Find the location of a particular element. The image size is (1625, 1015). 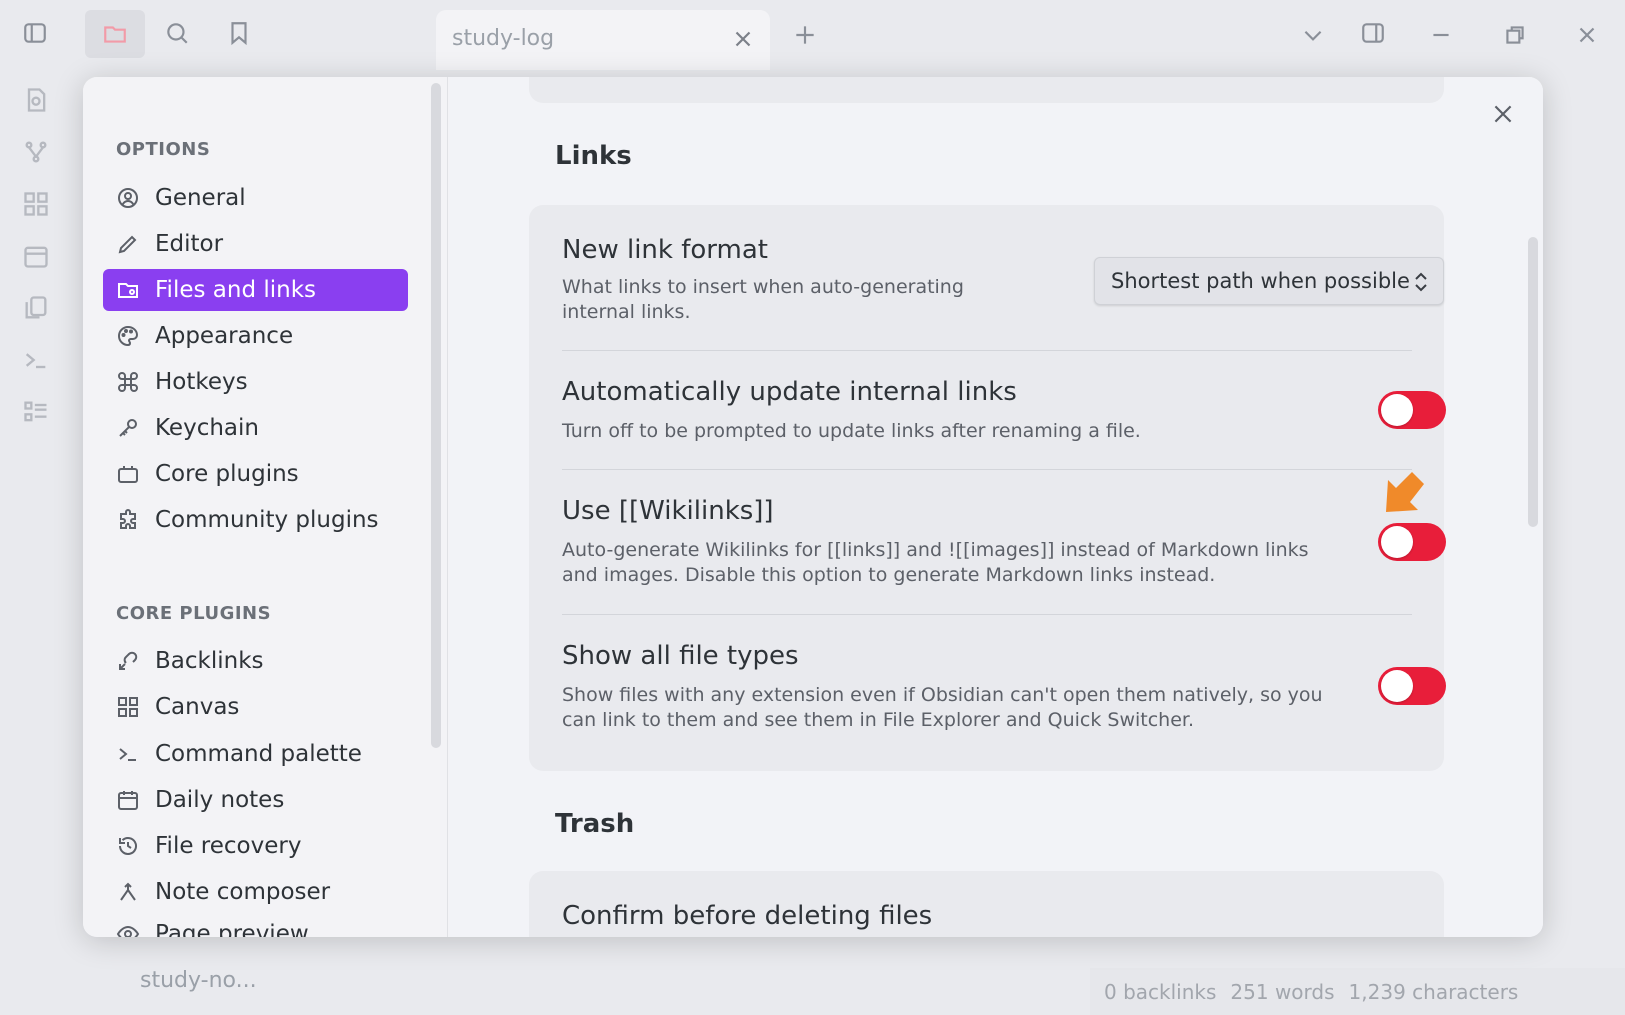

sidebar-item-label: Editor is located at coordinates (189, 244).